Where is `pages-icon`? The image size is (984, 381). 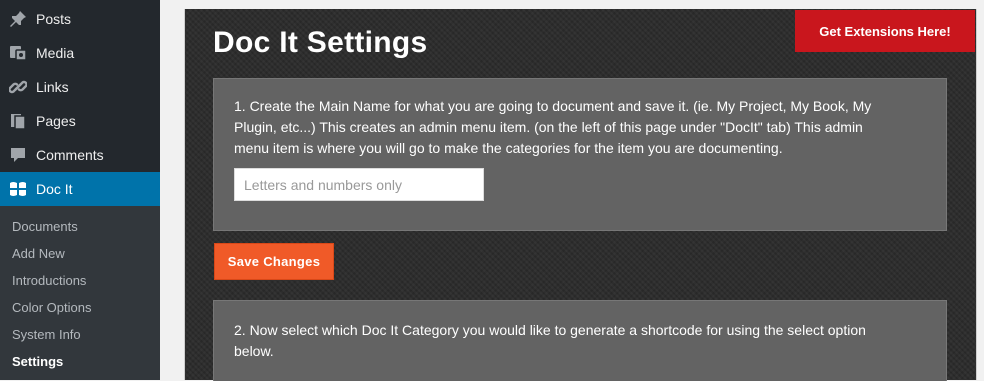
pages-icon is located at coordinates (18, 121).